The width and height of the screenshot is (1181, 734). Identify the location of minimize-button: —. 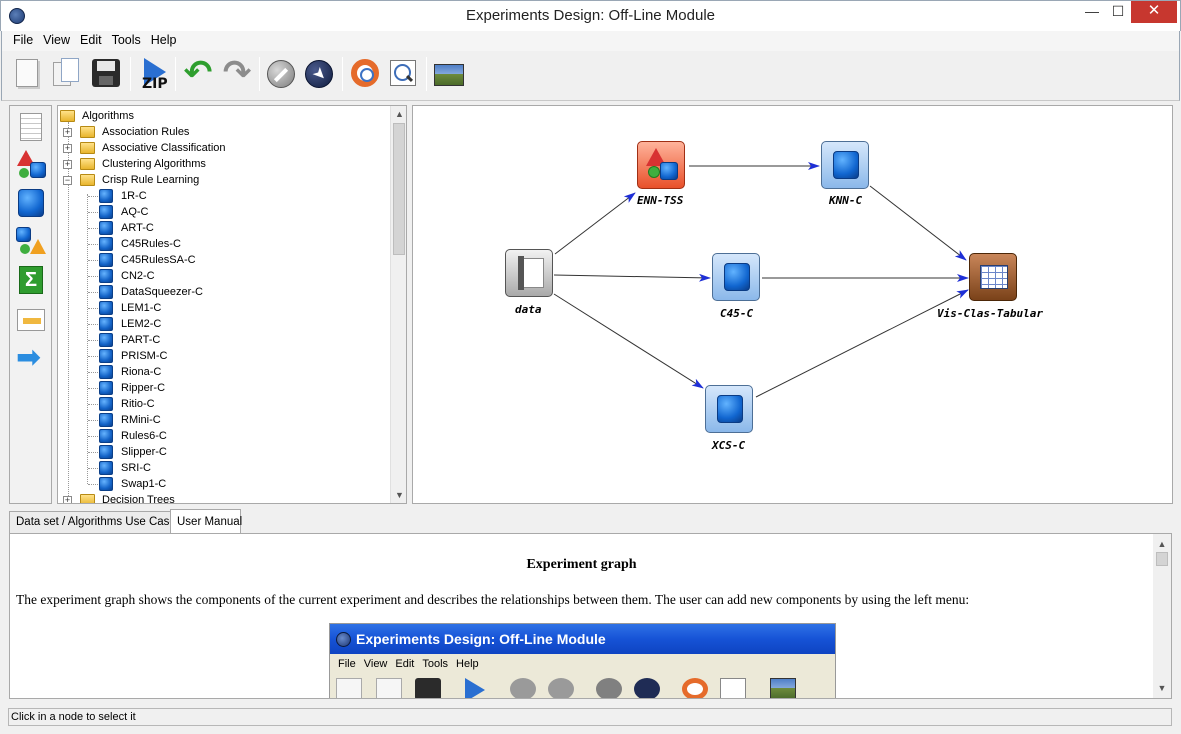
(1092, 12).